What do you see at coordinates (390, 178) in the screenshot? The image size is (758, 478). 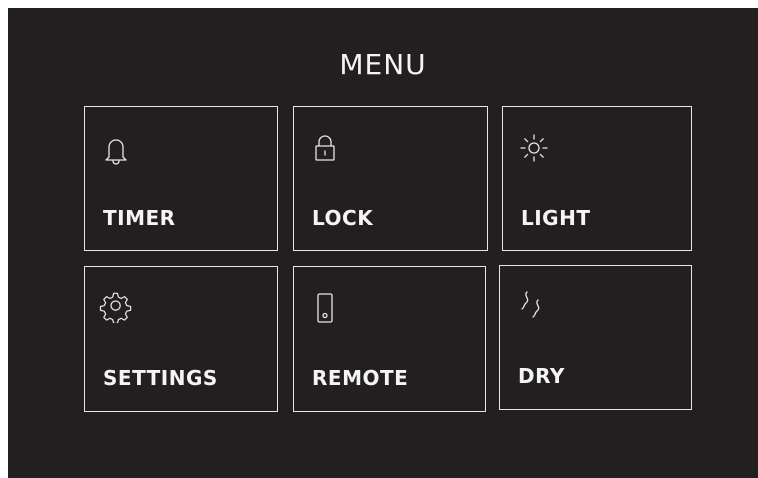 I see `lock-tile: LOCK` at bounding box center [390, 178].